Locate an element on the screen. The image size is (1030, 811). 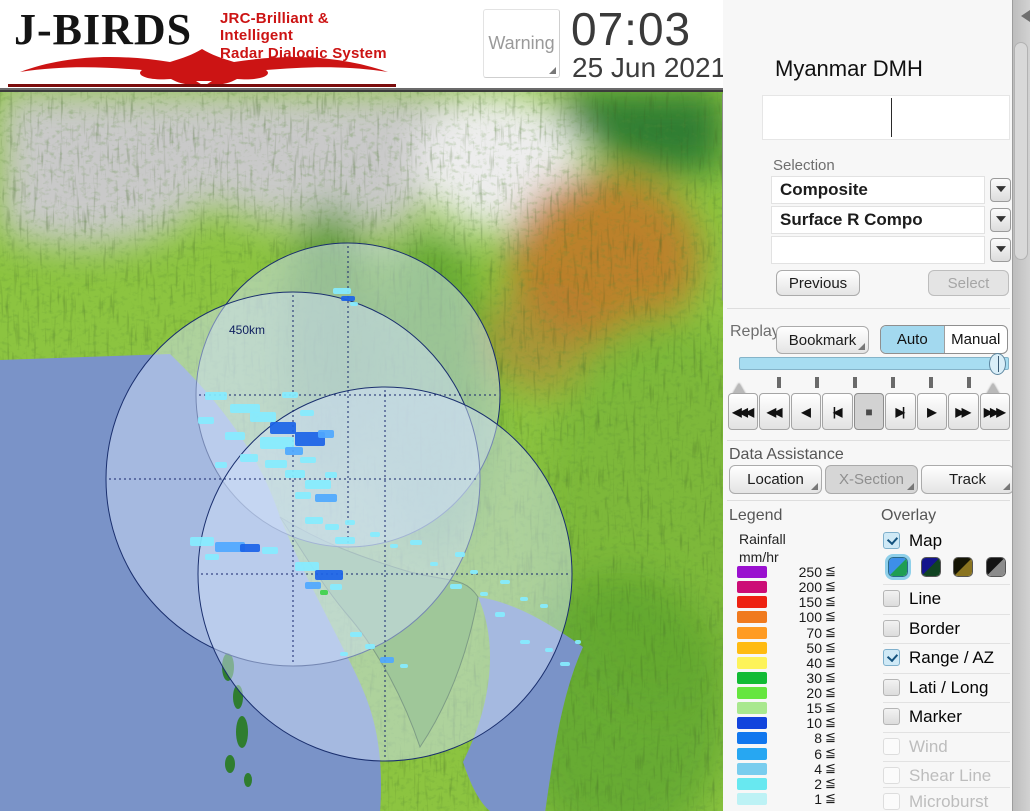
track-button: Track is located at coordinates (967, 479).